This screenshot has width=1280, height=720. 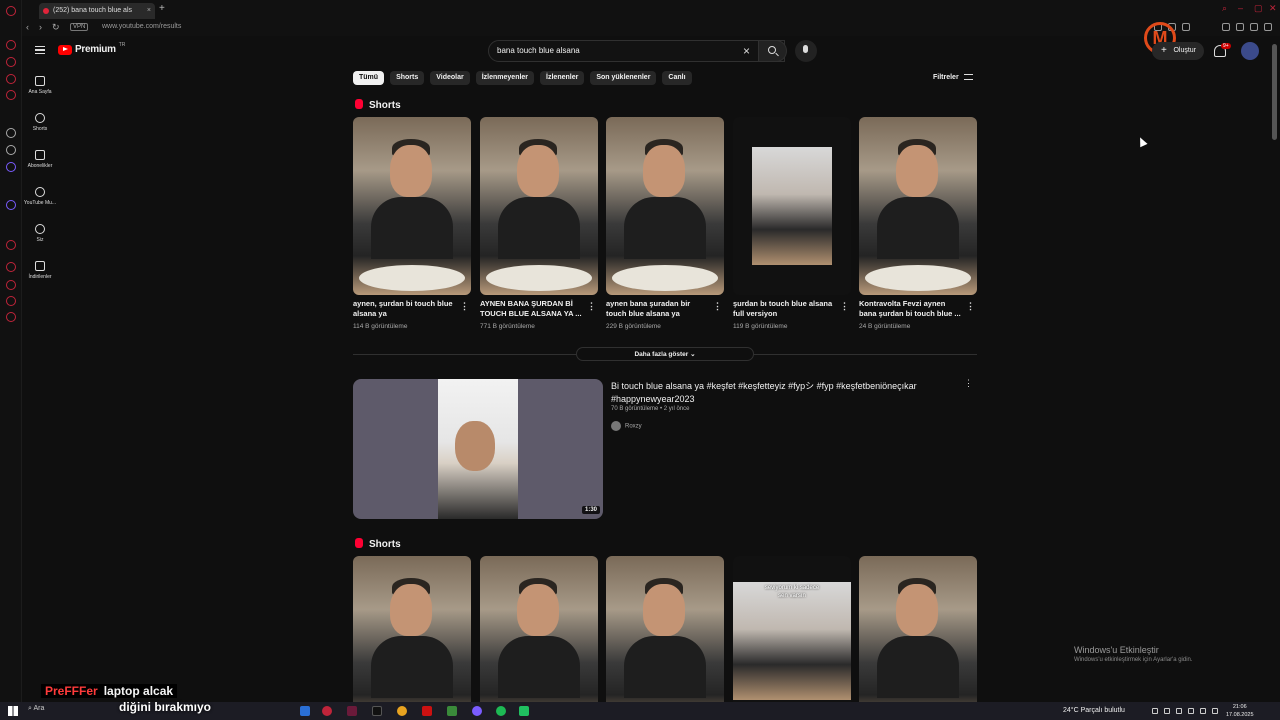 I want to click on menu-toolbar-icon, so click(x=1268, y=27).